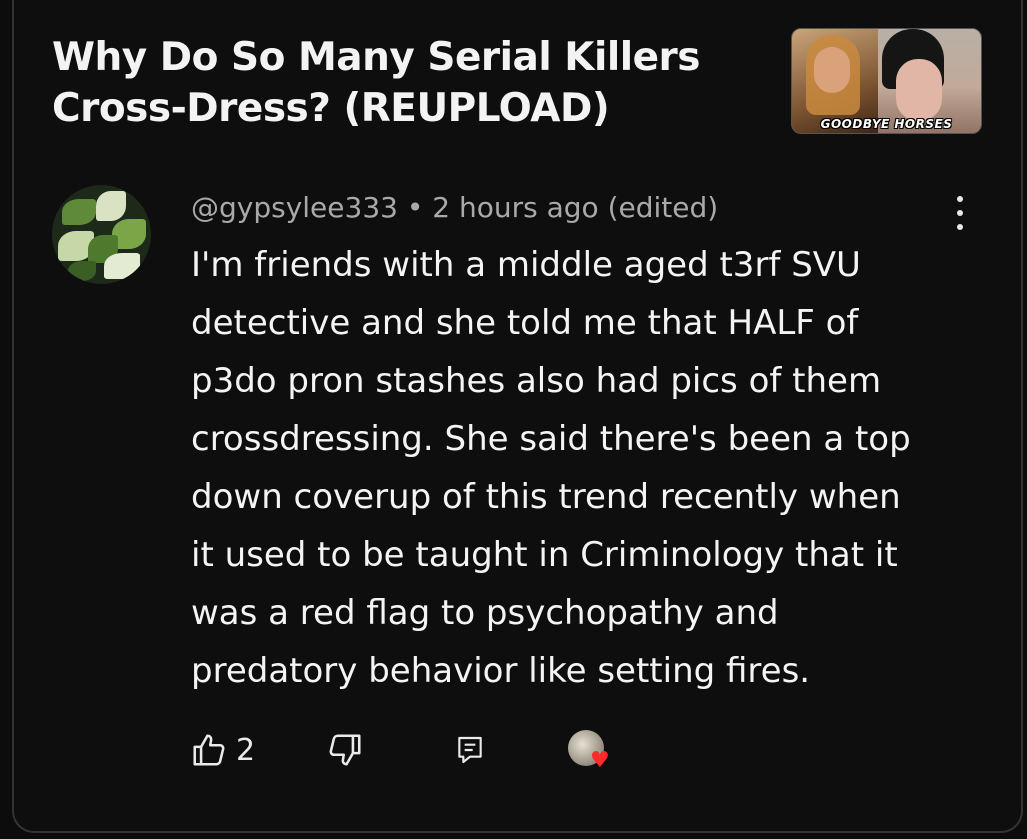  What do you see at coordinates (410, 750) in the screenshot?
I see `comment-actions: 2 ♥` at bounding box center [410, 750].